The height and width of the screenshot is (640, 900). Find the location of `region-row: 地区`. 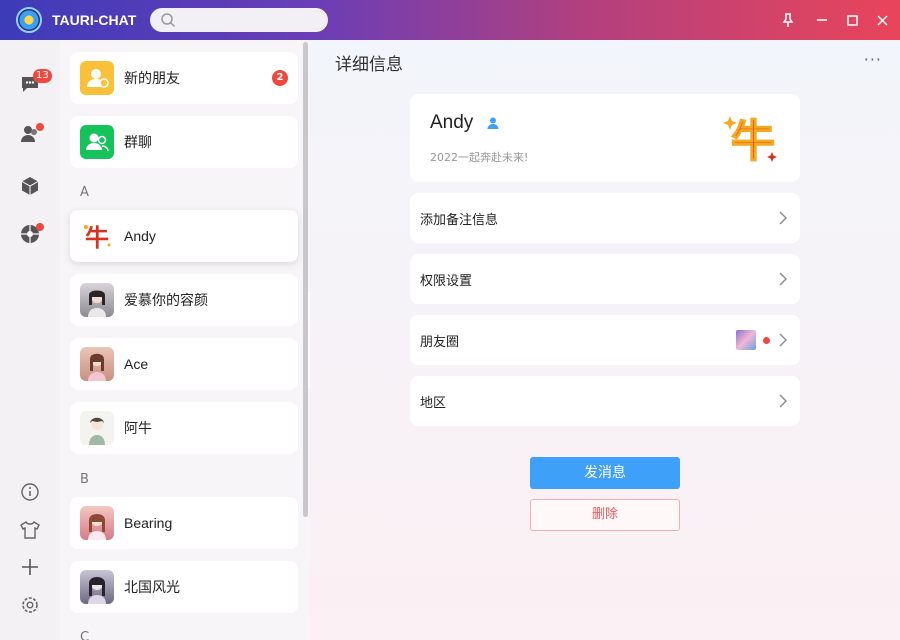

region-row: 地区 is located at coordinates (605, 401).